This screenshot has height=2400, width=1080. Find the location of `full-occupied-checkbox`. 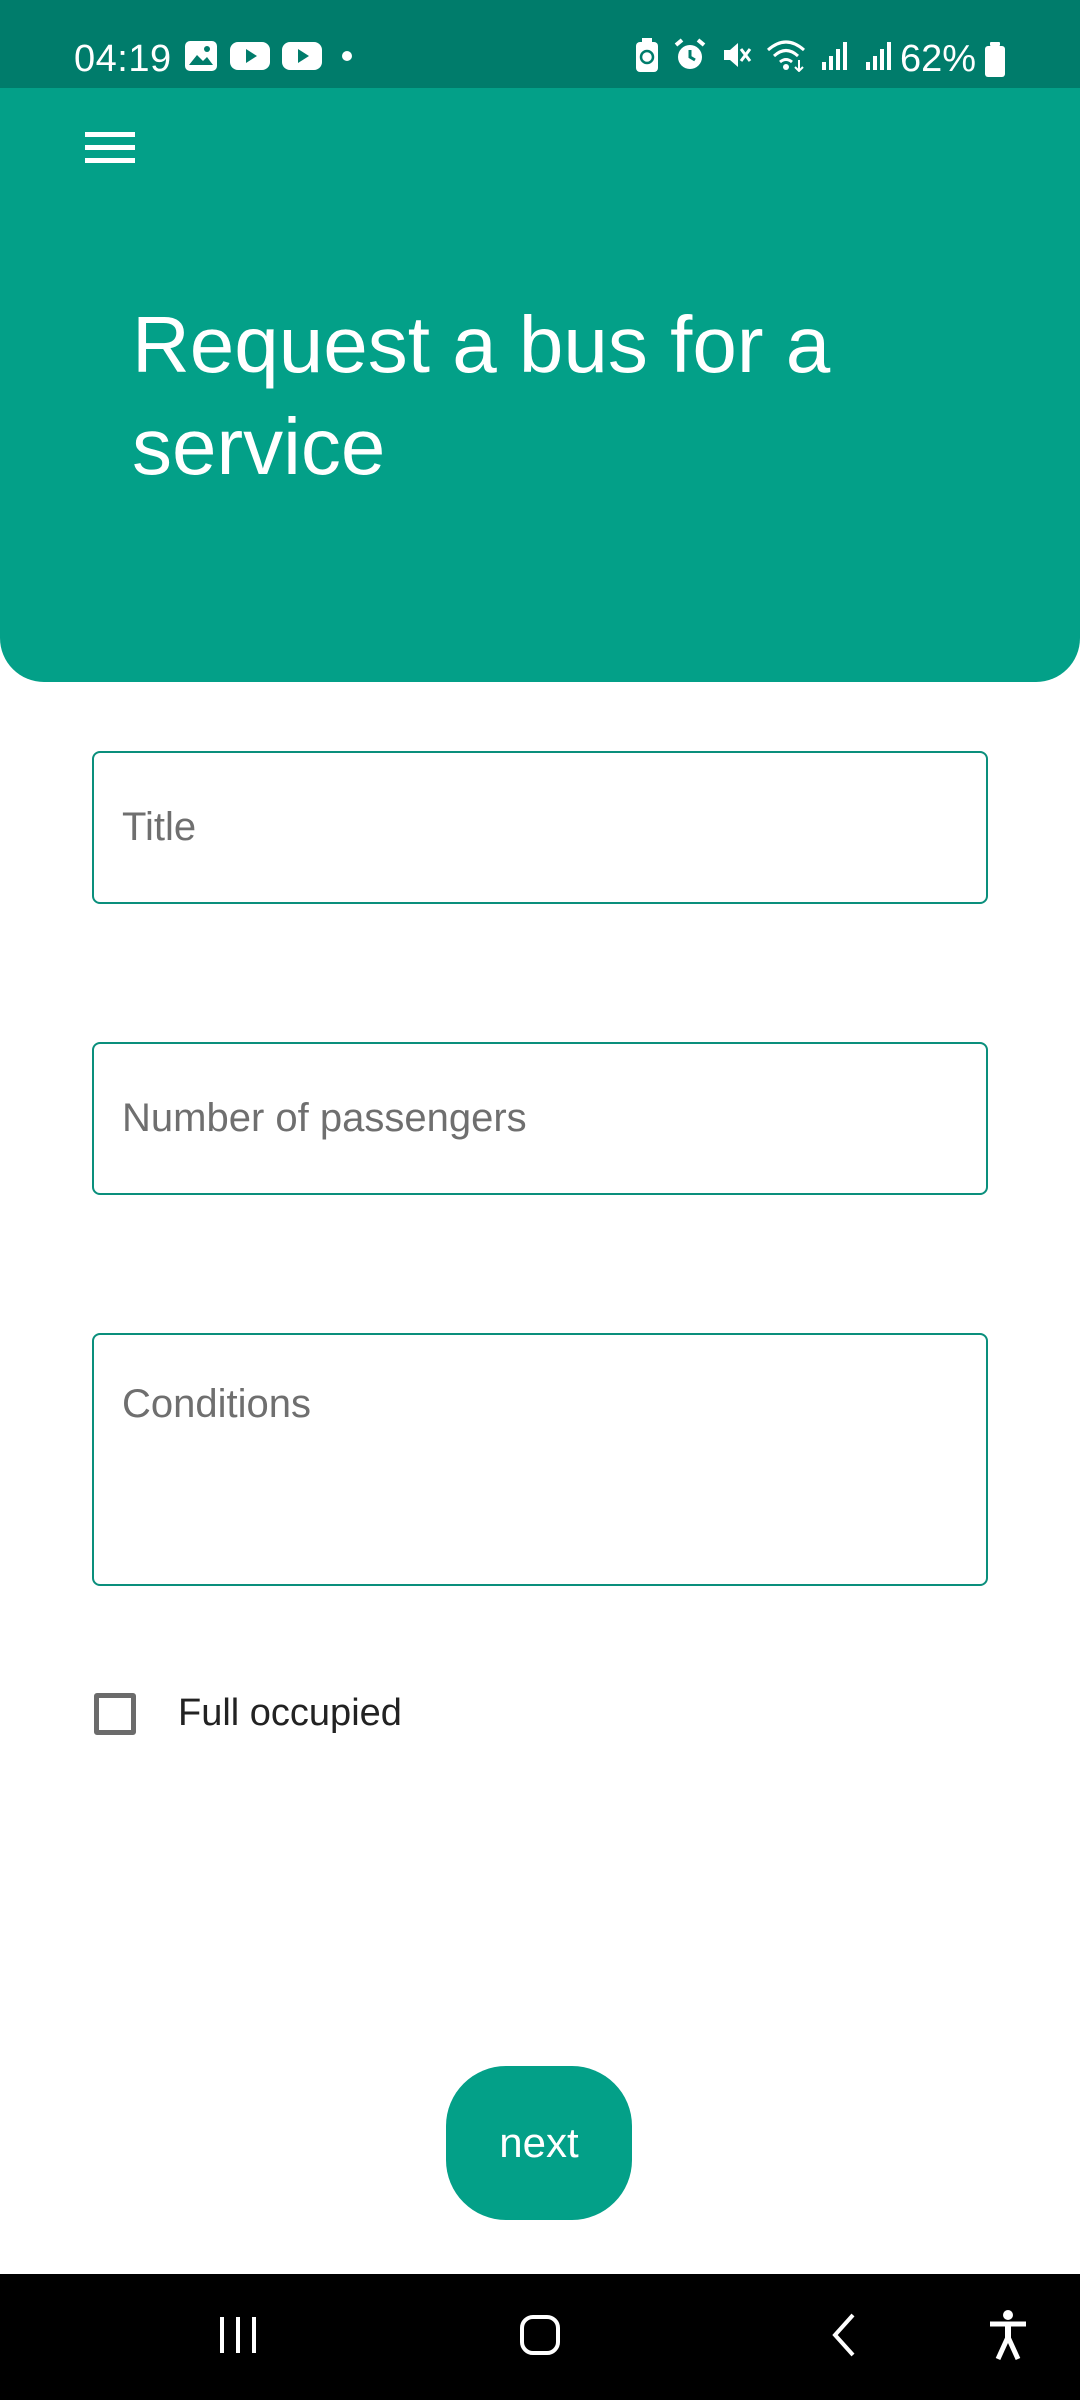

full-occupied-checkbox is located at coordinates (115, 1713).